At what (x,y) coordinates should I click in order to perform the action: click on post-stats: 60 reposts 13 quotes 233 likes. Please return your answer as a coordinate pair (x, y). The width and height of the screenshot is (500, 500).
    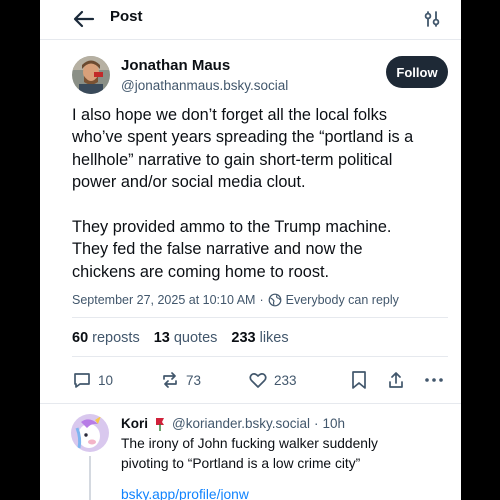
    Looking at the image, I should click on (180, 338).